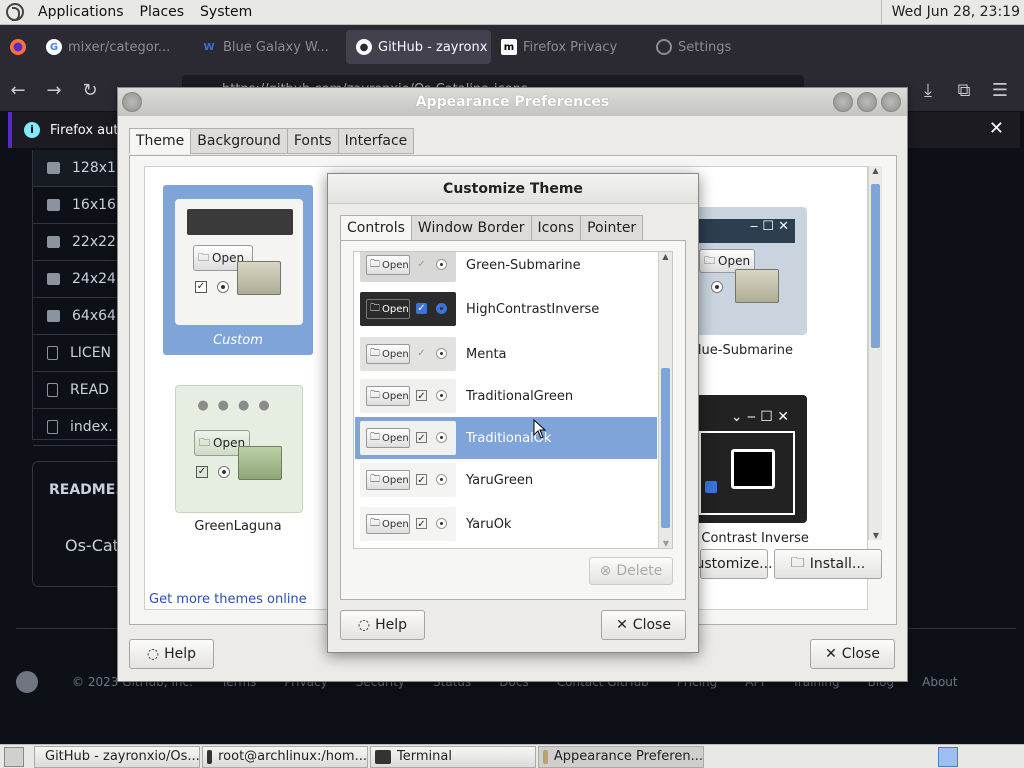 Image resolution: width=1024 pixels, height=768 pixels. Describe the element at coordinates (751, 459) in the screenshot. I see `theme-preview: ⌄ ‒ ☐ ✕` at that location.